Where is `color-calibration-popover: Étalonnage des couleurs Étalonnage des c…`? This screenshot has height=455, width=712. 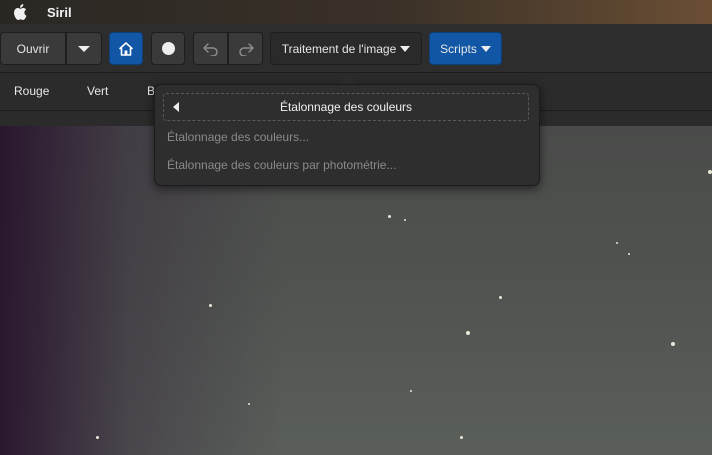 color-calibration-popover: Étalonnage des couleurs Étalonnage des c… is located at coordinates (347, 135).